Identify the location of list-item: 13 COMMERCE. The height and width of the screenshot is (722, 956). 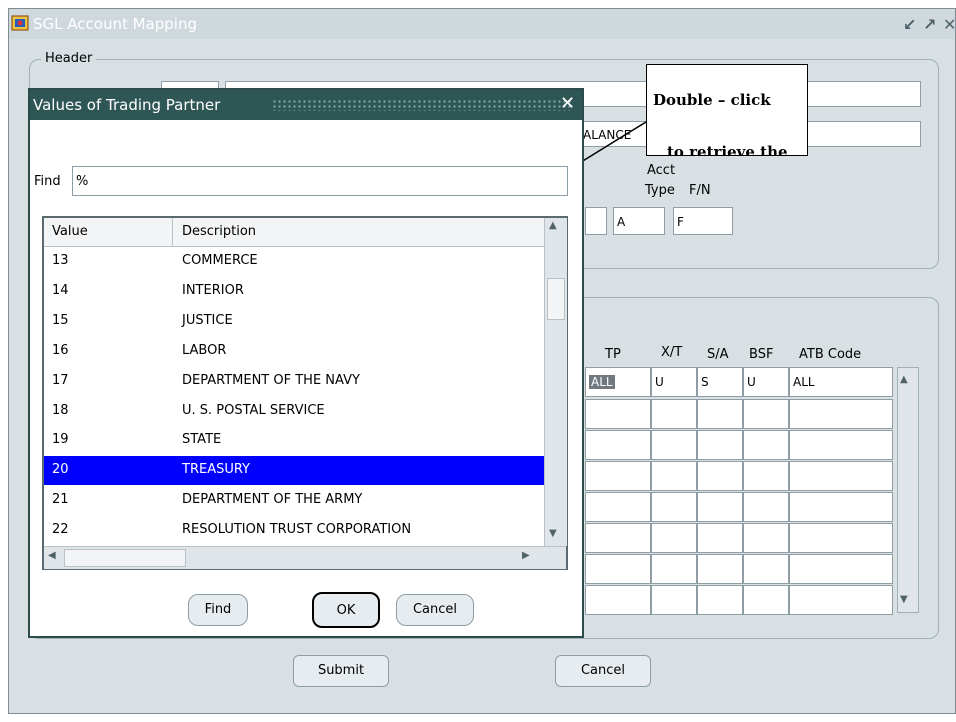
(294, 261).